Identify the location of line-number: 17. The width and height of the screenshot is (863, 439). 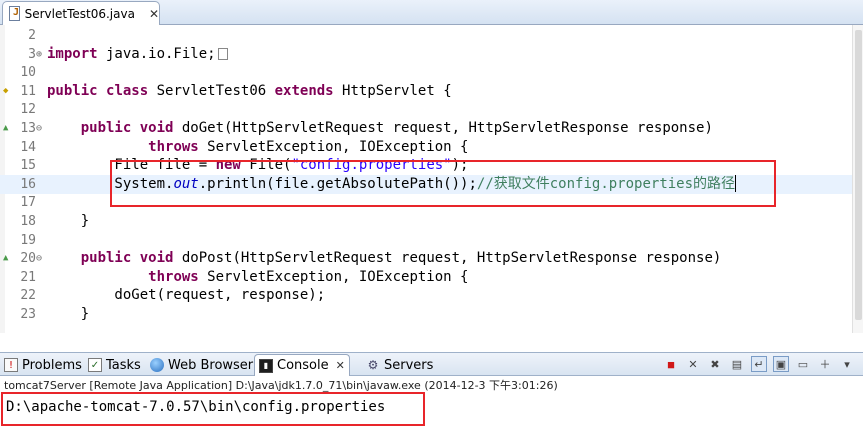
(28, 203).